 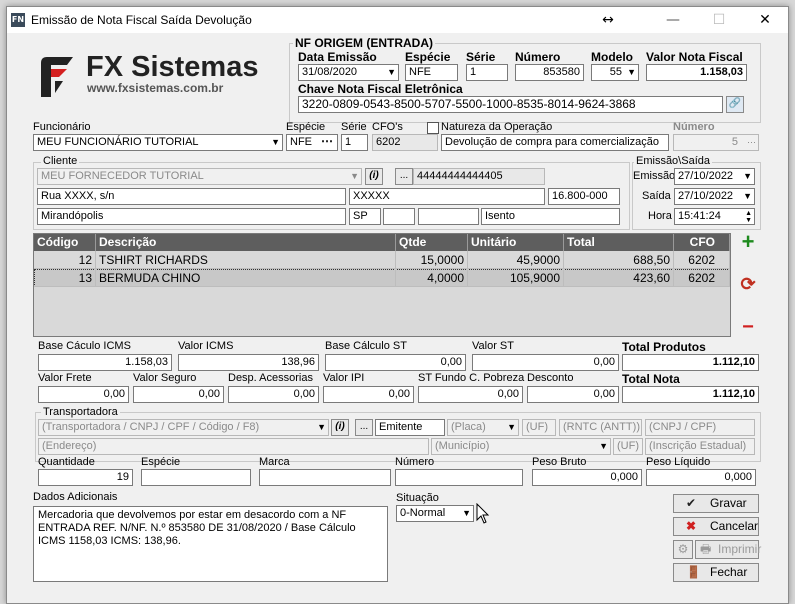 What do you see at coordinates (584, 196) in the screenshot?
I see `cliente-cep-field: 16.800-000` at bounding box center [584, 196].